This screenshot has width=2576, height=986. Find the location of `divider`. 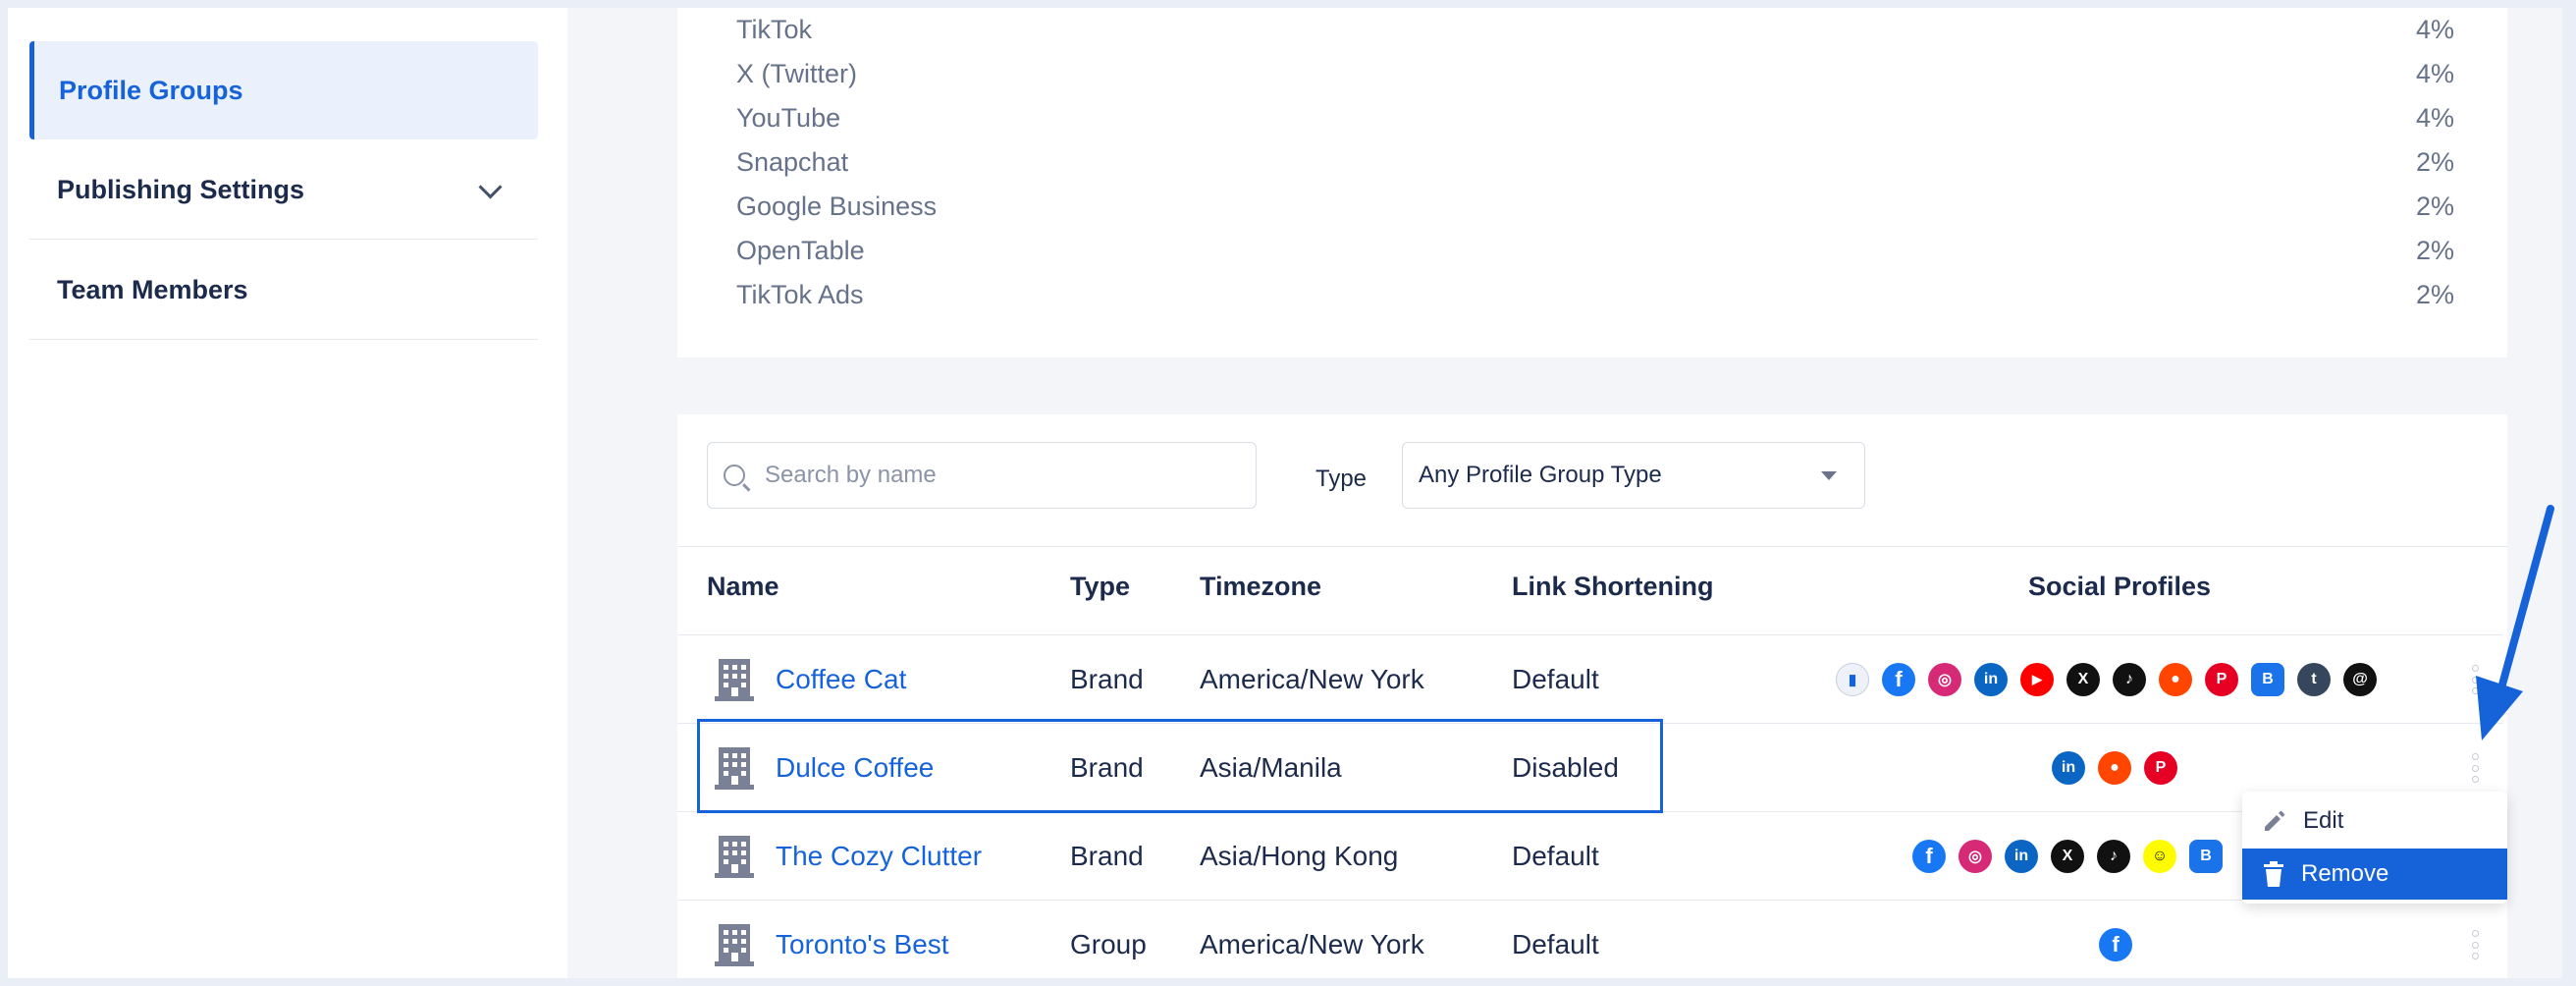

divider is located at coordinates (1592, 546).